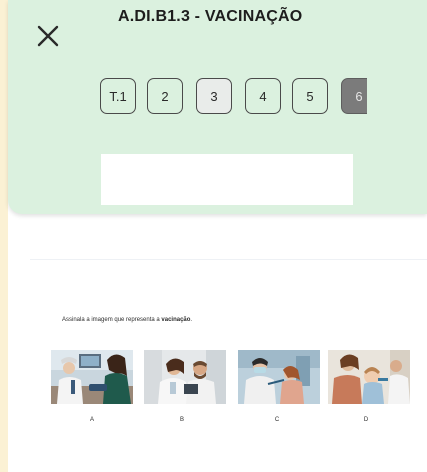 This screenshot has height=472, width=427. I want to click on doctor-blood-pressure-icon, so click(92, 377).